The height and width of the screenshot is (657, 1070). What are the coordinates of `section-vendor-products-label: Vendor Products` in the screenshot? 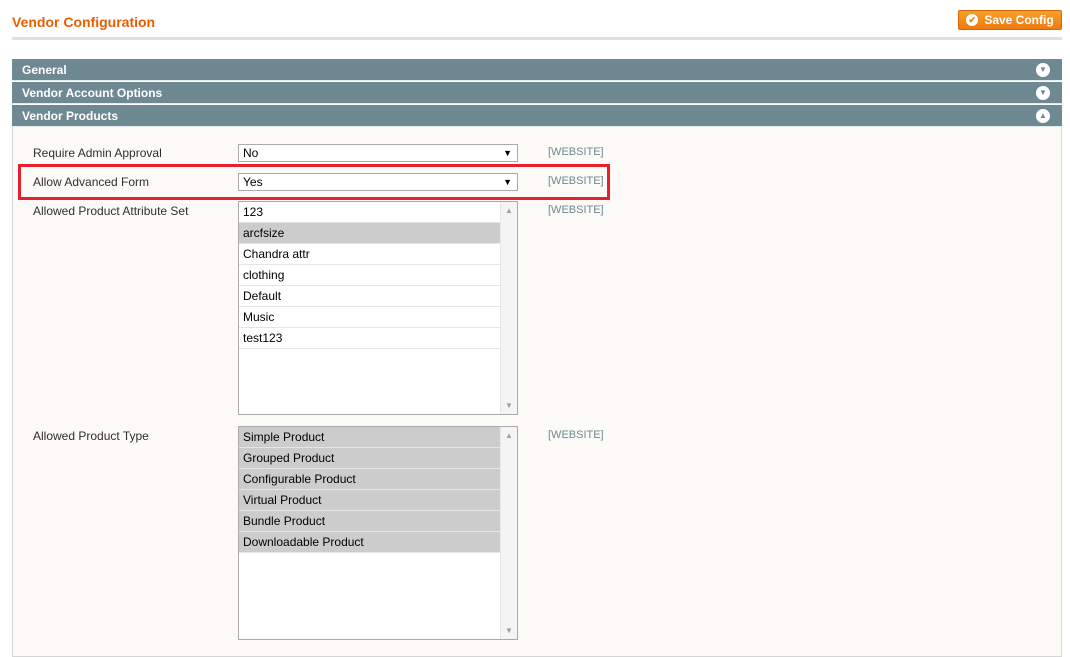 It's located at (70, 116).